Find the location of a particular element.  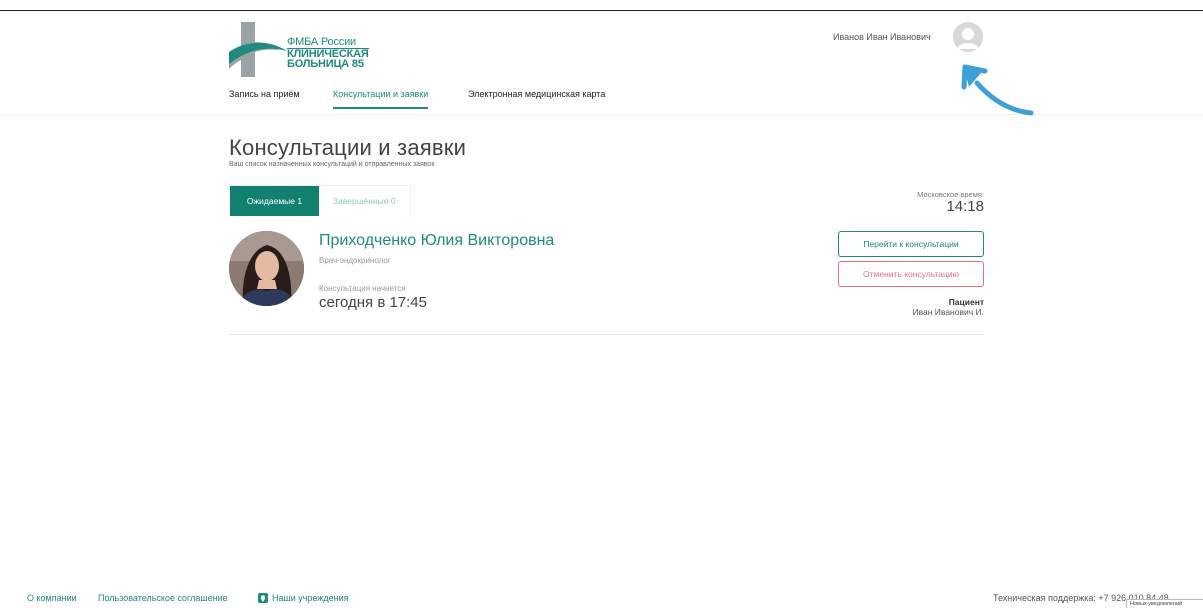

patient-name: Иван Иванович И. is located at coordinates (948, 312).